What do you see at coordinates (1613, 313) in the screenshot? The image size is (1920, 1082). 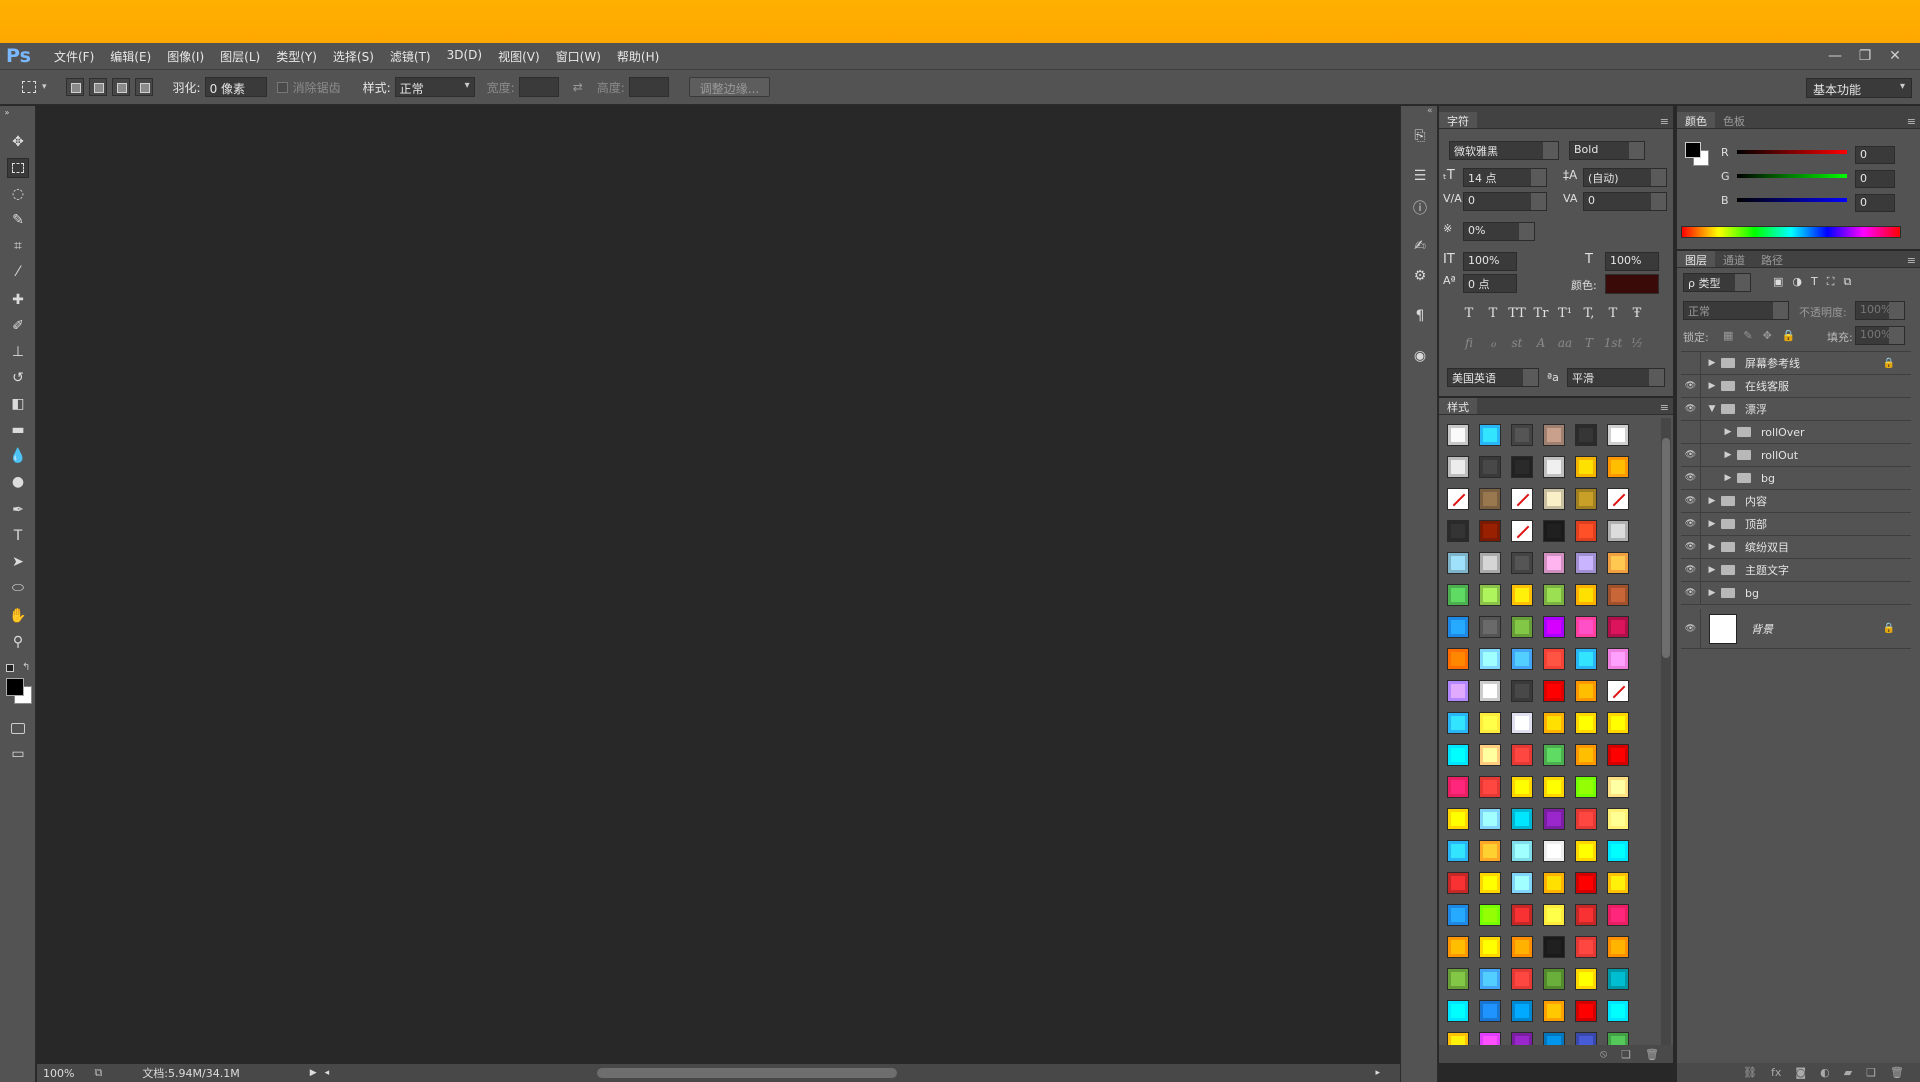 I see `type-style-button-6: T` at bounding box center [1613, 313].